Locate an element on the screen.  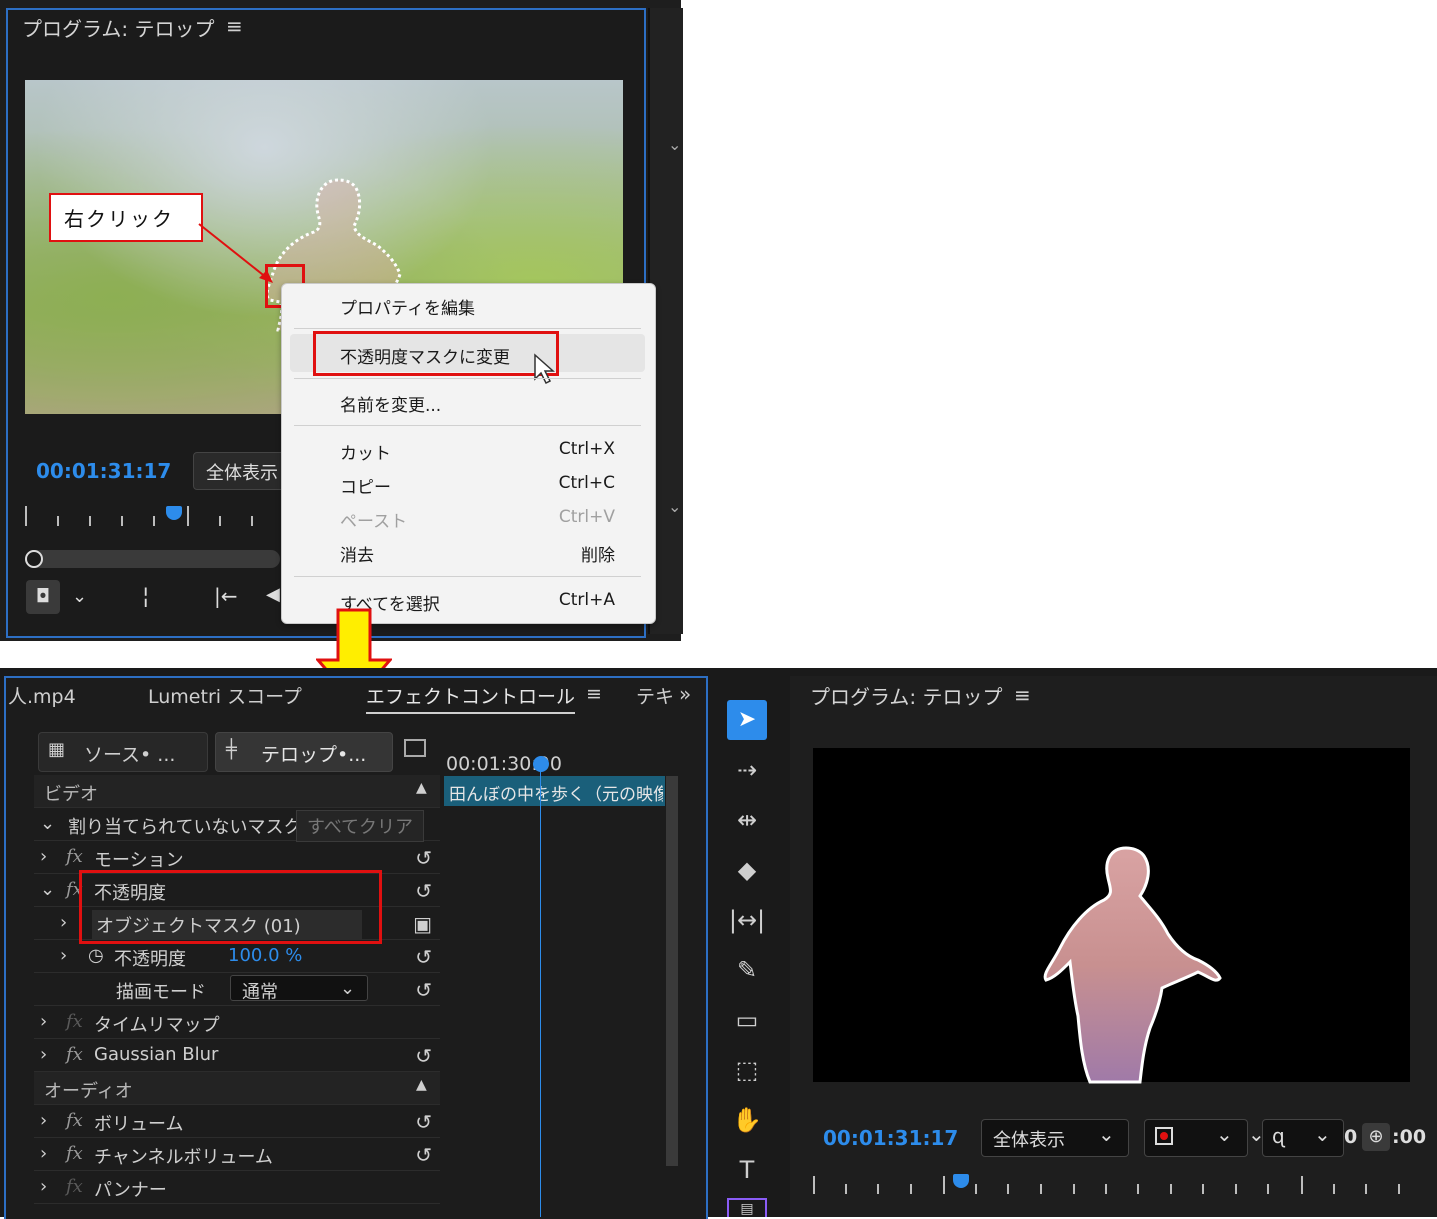
program-timecode: 00:01:31:17 is located at coordinates (890, 1138).